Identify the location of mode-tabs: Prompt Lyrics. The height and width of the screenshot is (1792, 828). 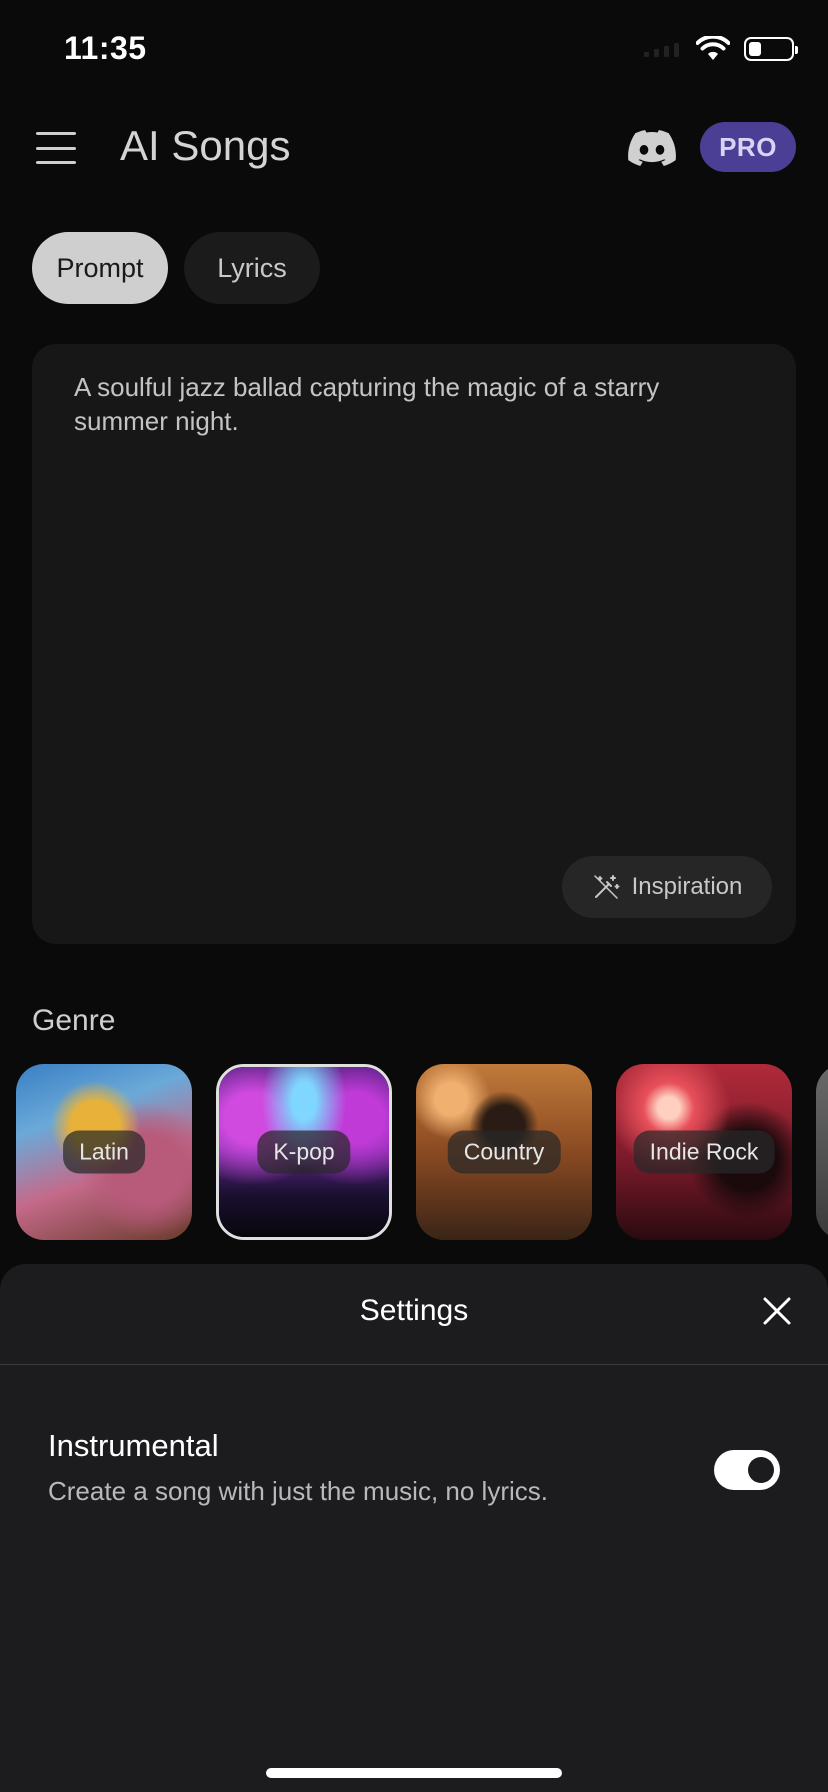
(176, 268).